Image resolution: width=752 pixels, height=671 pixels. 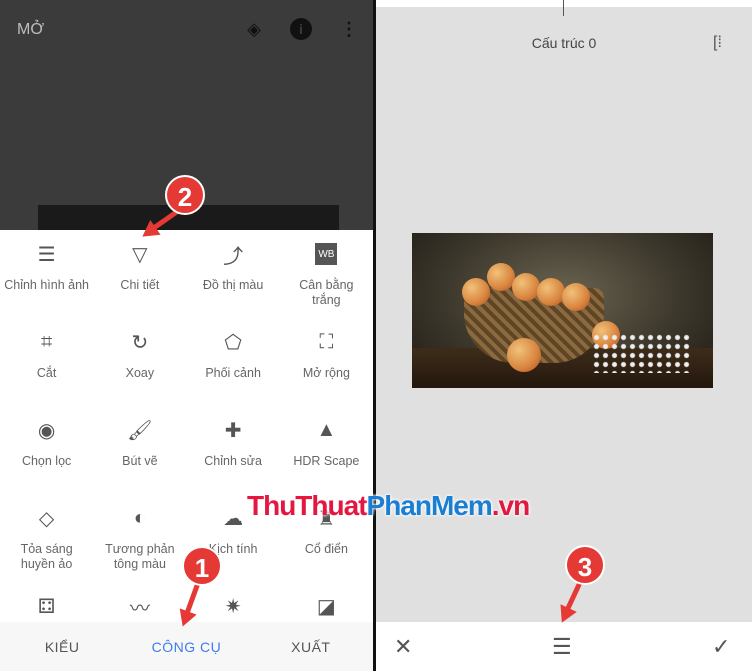 I want to click on tool-label: Tương phản tông màu, so click(x=140, y=556).